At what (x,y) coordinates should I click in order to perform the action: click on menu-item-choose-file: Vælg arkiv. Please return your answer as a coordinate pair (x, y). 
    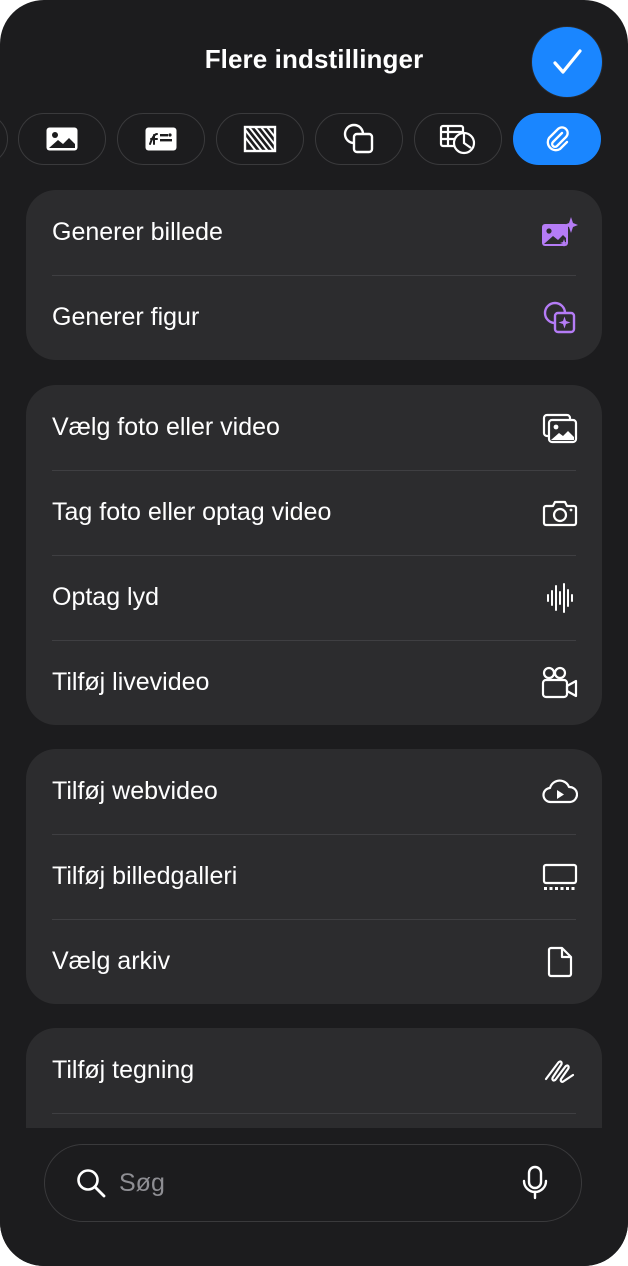
    Looking at the image, I should click on (314, 961).